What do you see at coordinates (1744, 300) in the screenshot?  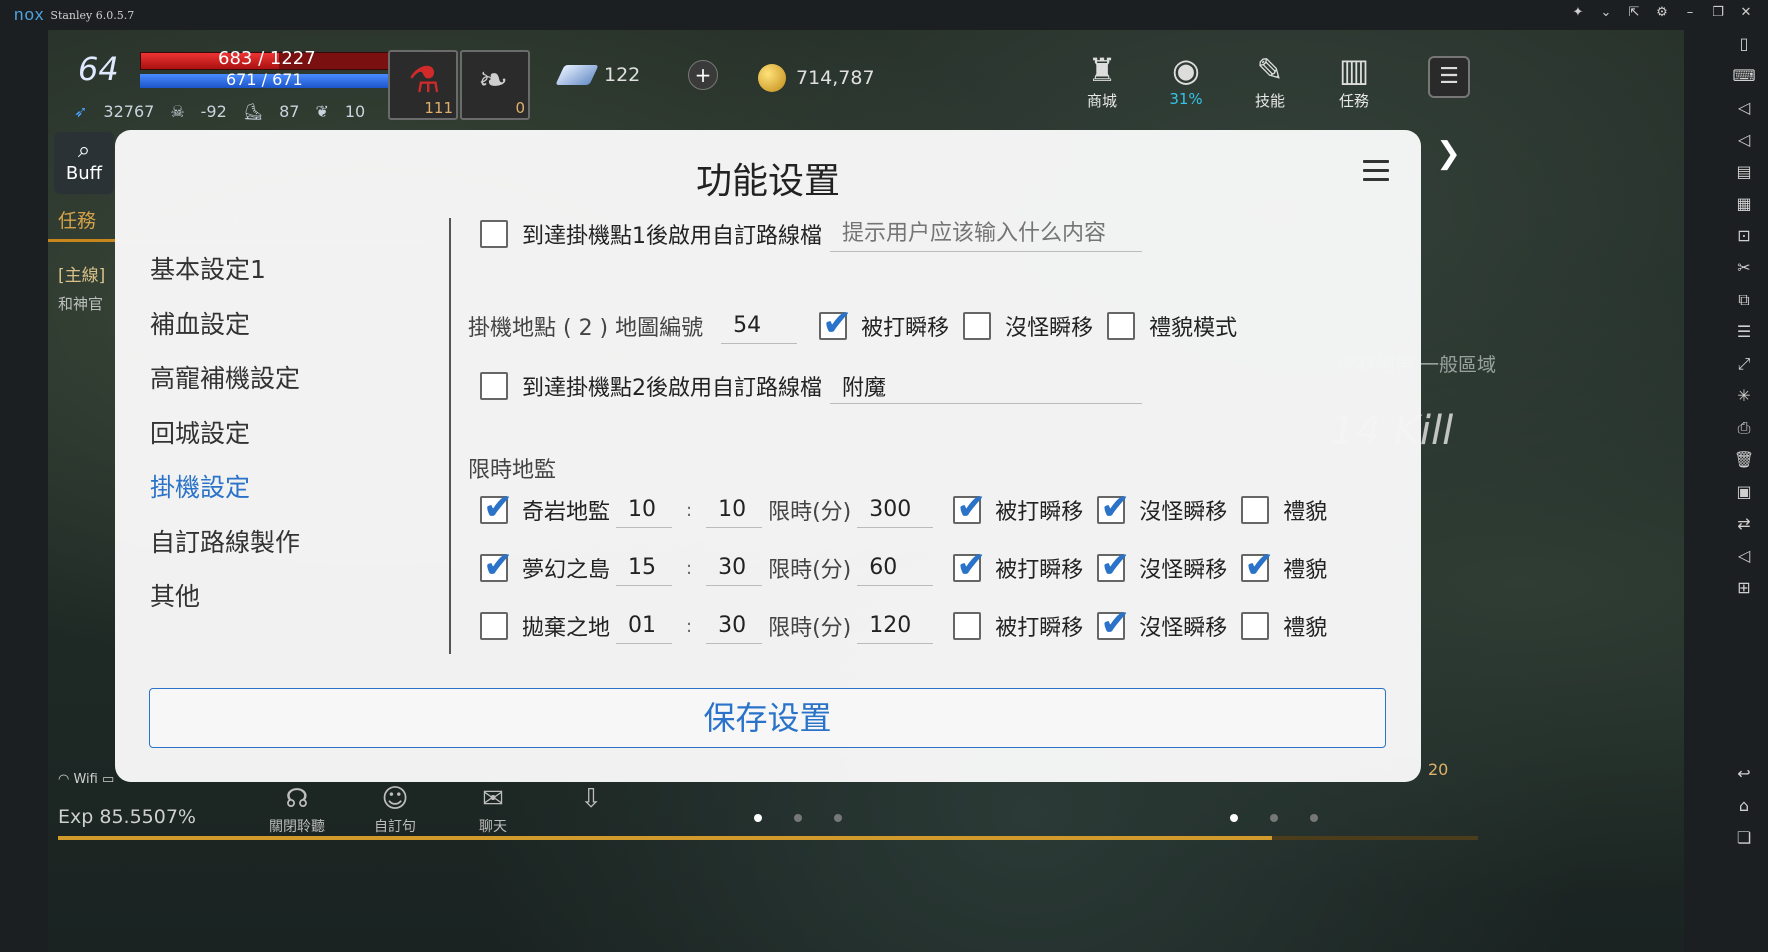 I see `resize-icon: ⧉` at bounding box center [1744, 300].